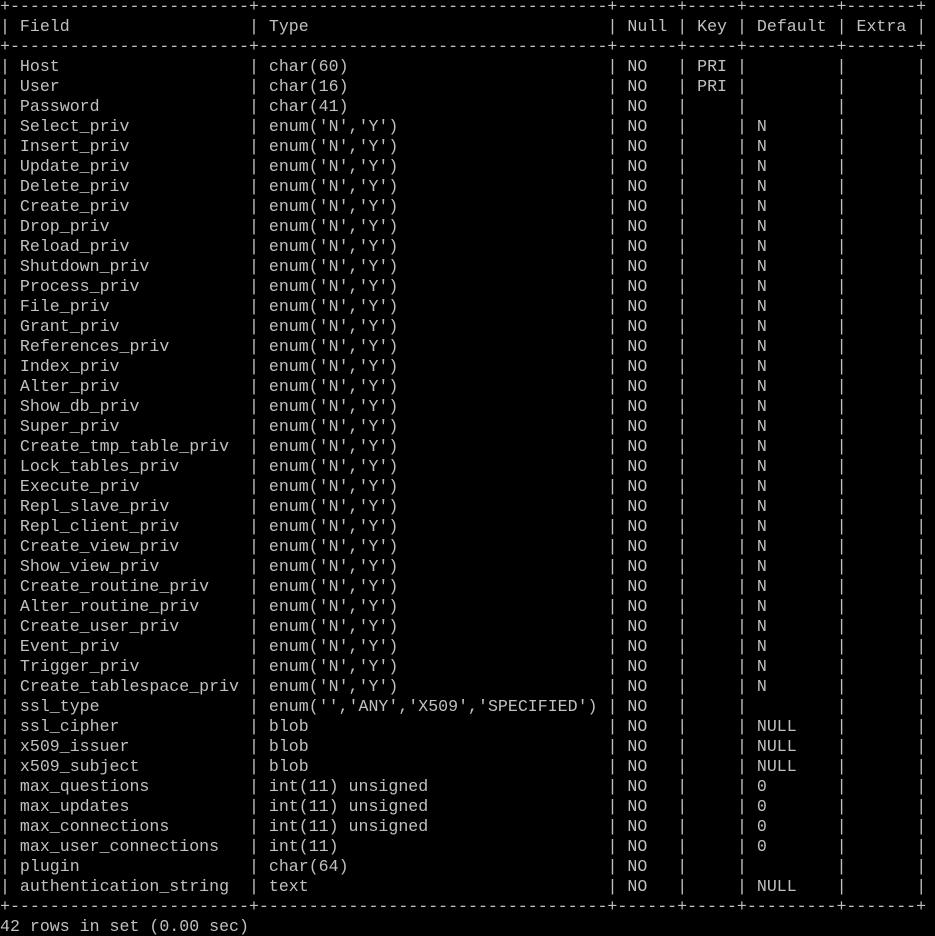 This screenshot has height=936, width=935. What do you see at coordinates (74, 206) in the screenshot?
I see `cell-field: Create_priv` at bounding box center [74, 206].